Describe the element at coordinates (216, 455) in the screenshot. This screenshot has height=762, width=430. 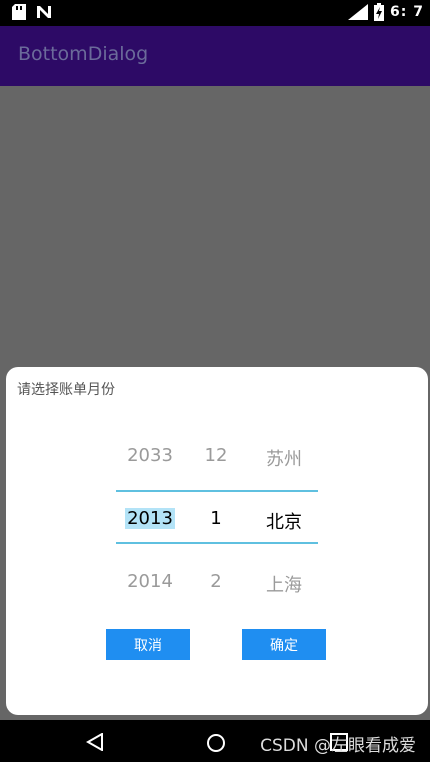
I see `month-option-prev: 12` at that location.